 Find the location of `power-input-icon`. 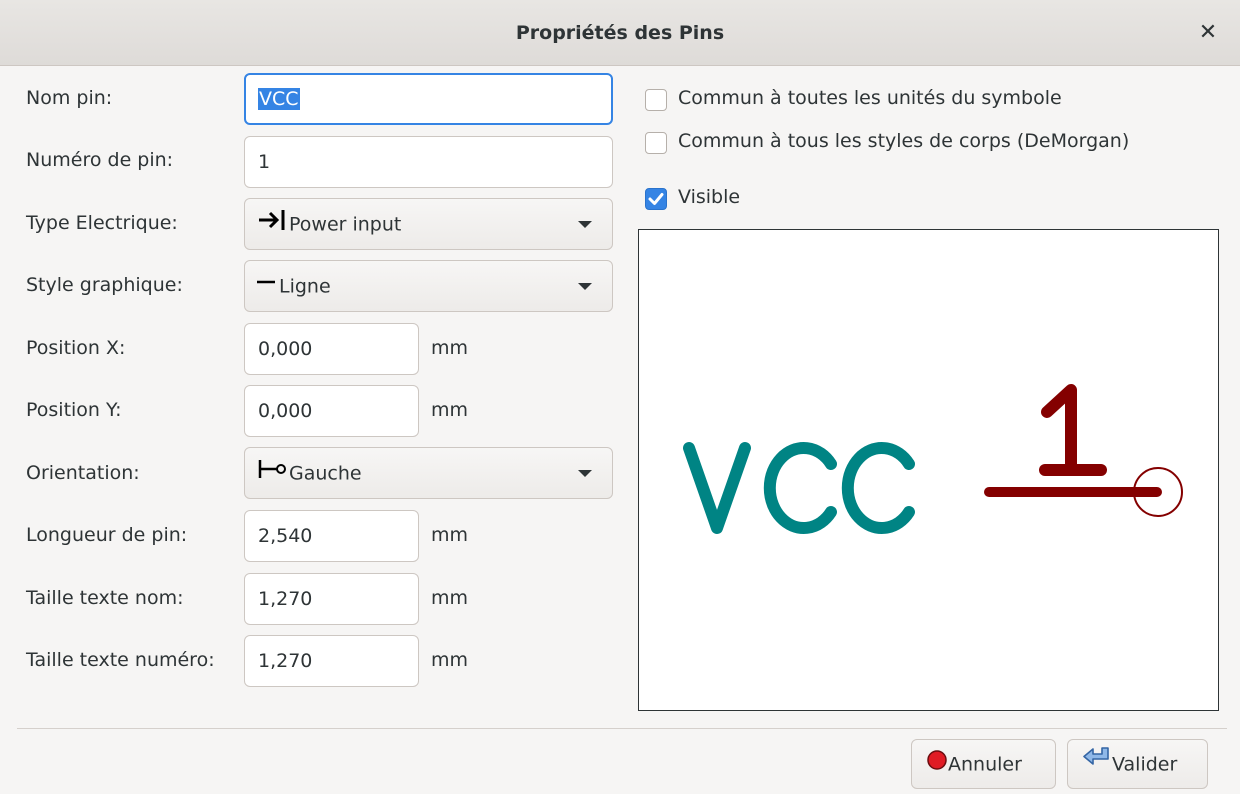

power-input-icon is located at coordinates (272, 225).